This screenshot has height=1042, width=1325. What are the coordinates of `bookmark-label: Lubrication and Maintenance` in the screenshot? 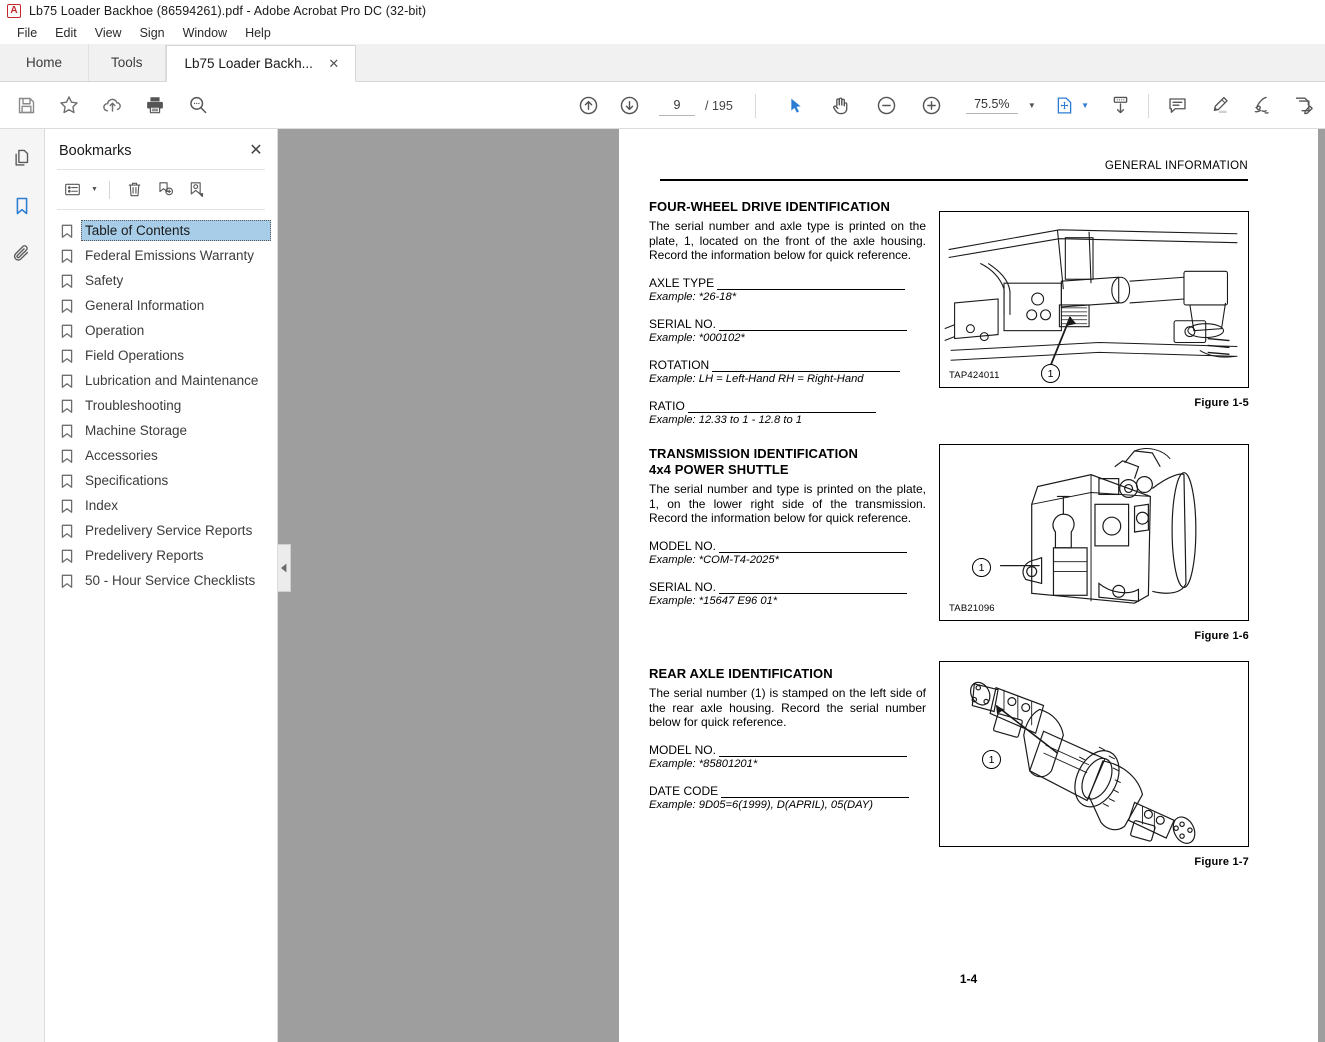 It's located at (172, 380).